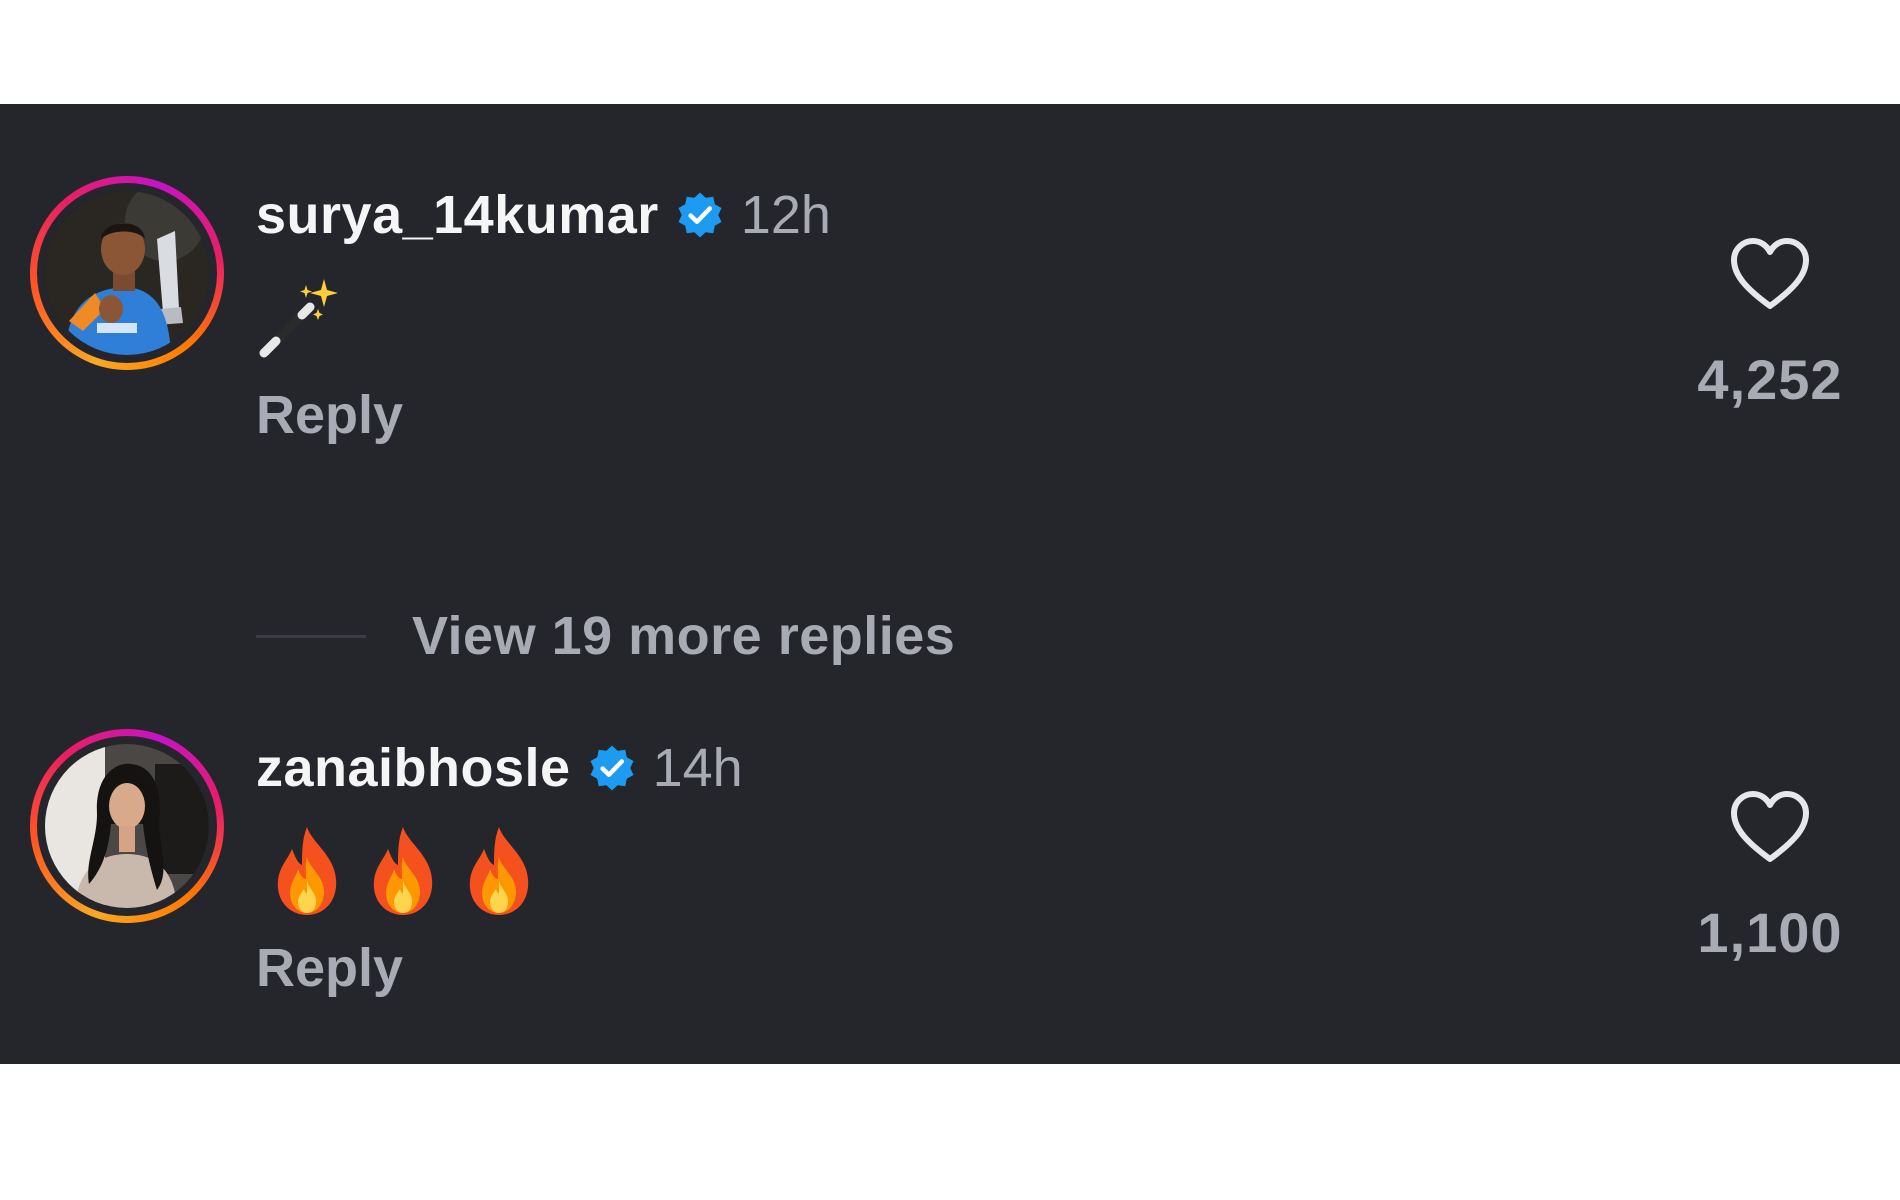  I want to click on view-more-replies-label: View 19 more replies, so click(684, 636).